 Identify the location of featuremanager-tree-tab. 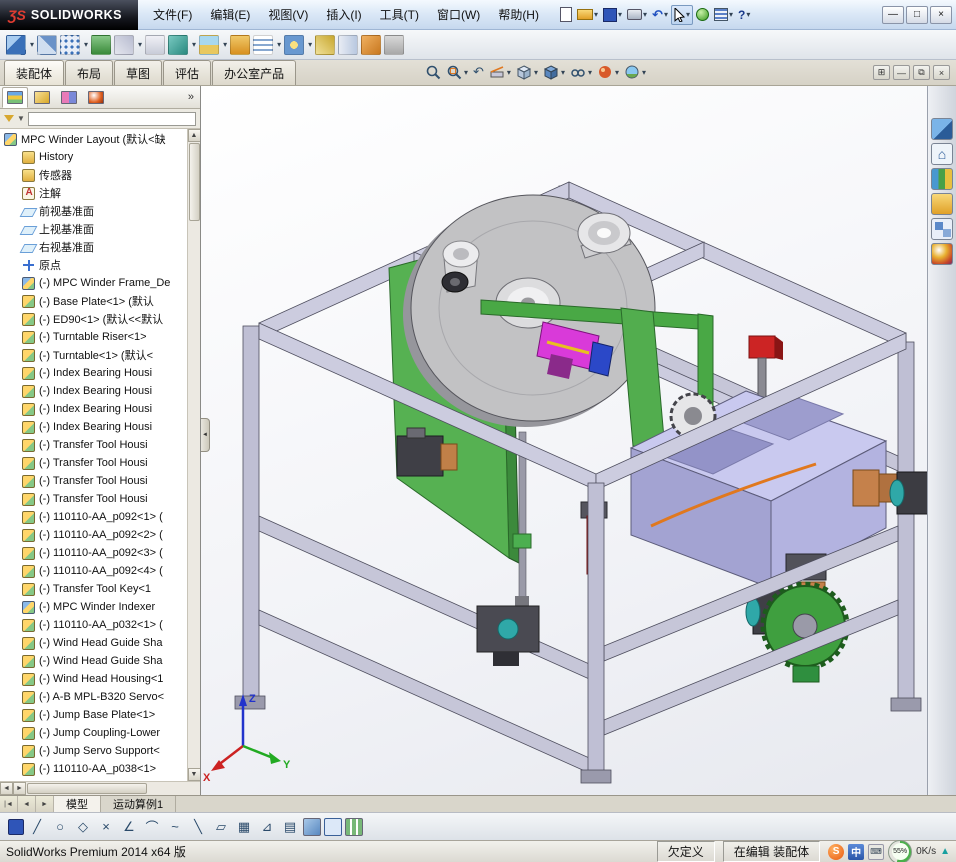
(15, 97).